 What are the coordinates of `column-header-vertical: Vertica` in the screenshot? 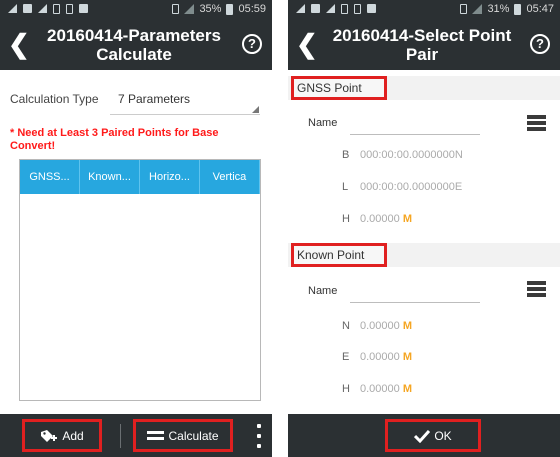 It's located at (230, 177).